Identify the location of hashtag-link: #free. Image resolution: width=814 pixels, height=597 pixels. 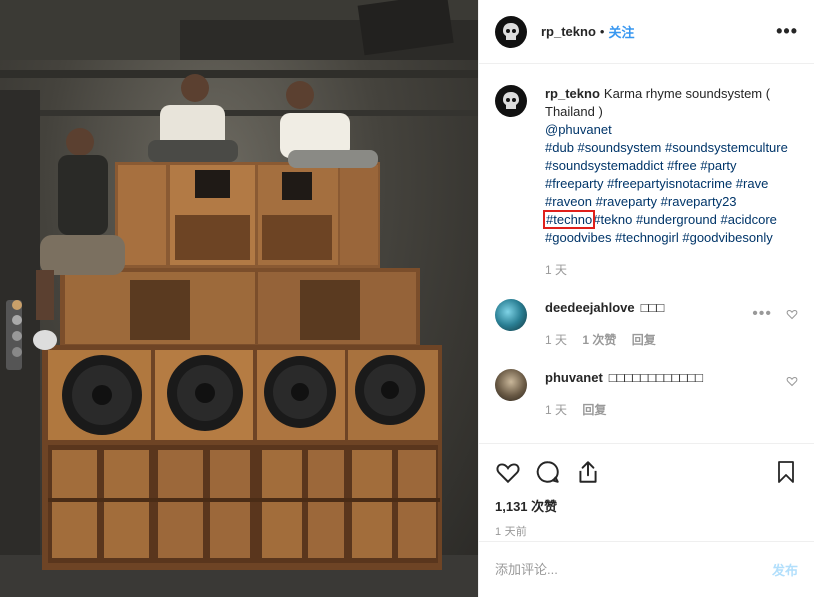
(682, 165).